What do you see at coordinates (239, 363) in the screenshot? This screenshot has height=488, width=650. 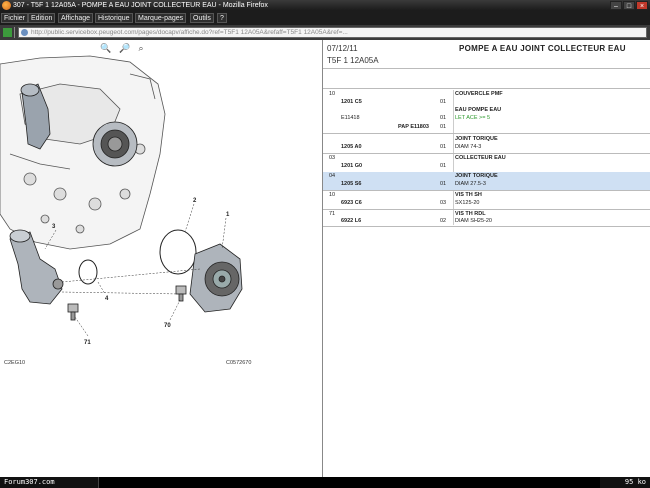 I see `diagram-ref-right: C0572670` at bounding box center [239, 363].